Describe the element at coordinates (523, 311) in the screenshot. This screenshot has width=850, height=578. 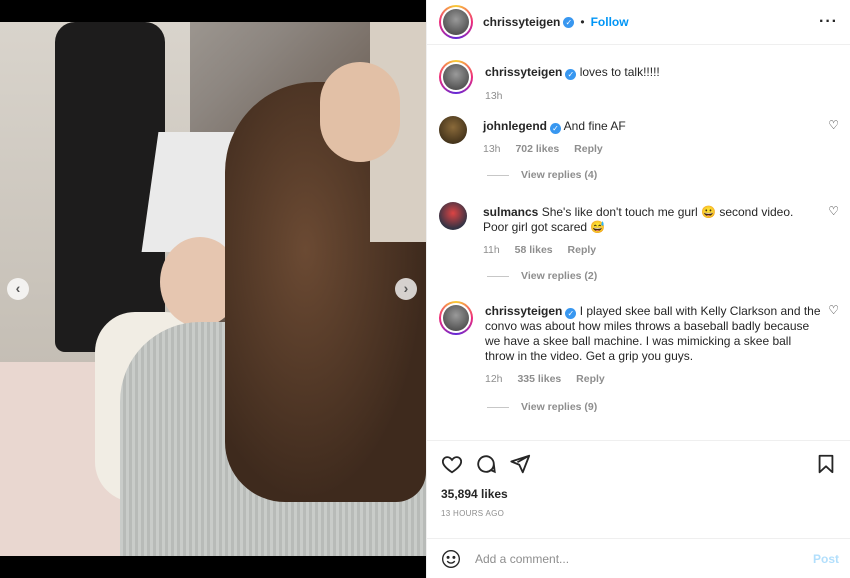
I see `commenter-username: chrissyteigen` at that location.